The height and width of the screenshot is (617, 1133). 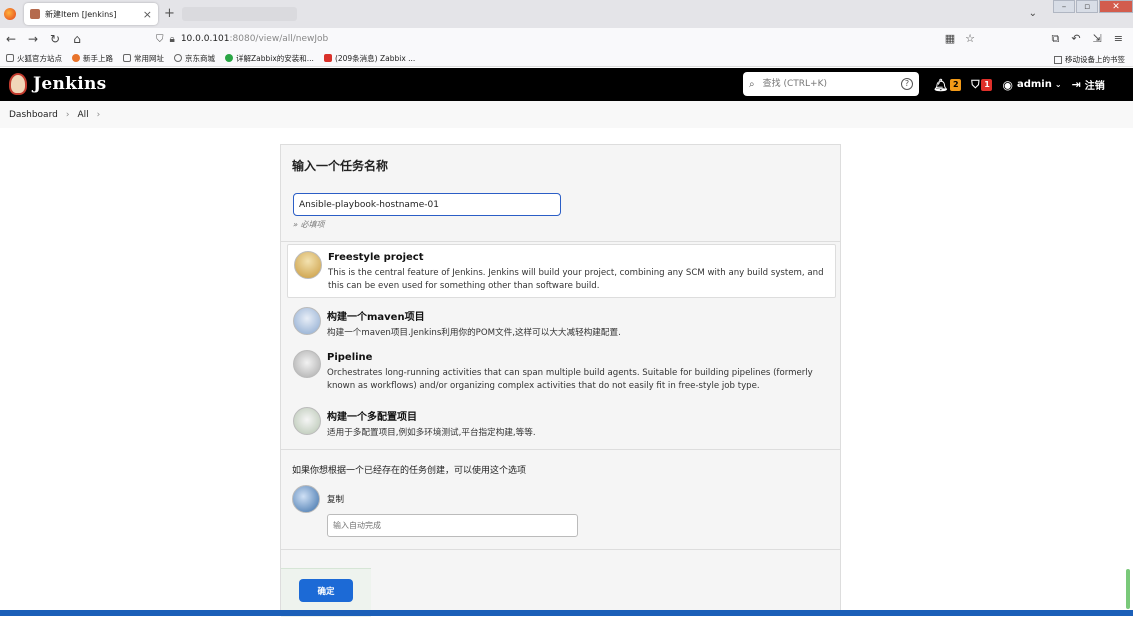 What do you see at coordinates (578, 315) in the screenshot?
I see `item-type-title: 构建一个maven项目` at bounding box center [578, 315].